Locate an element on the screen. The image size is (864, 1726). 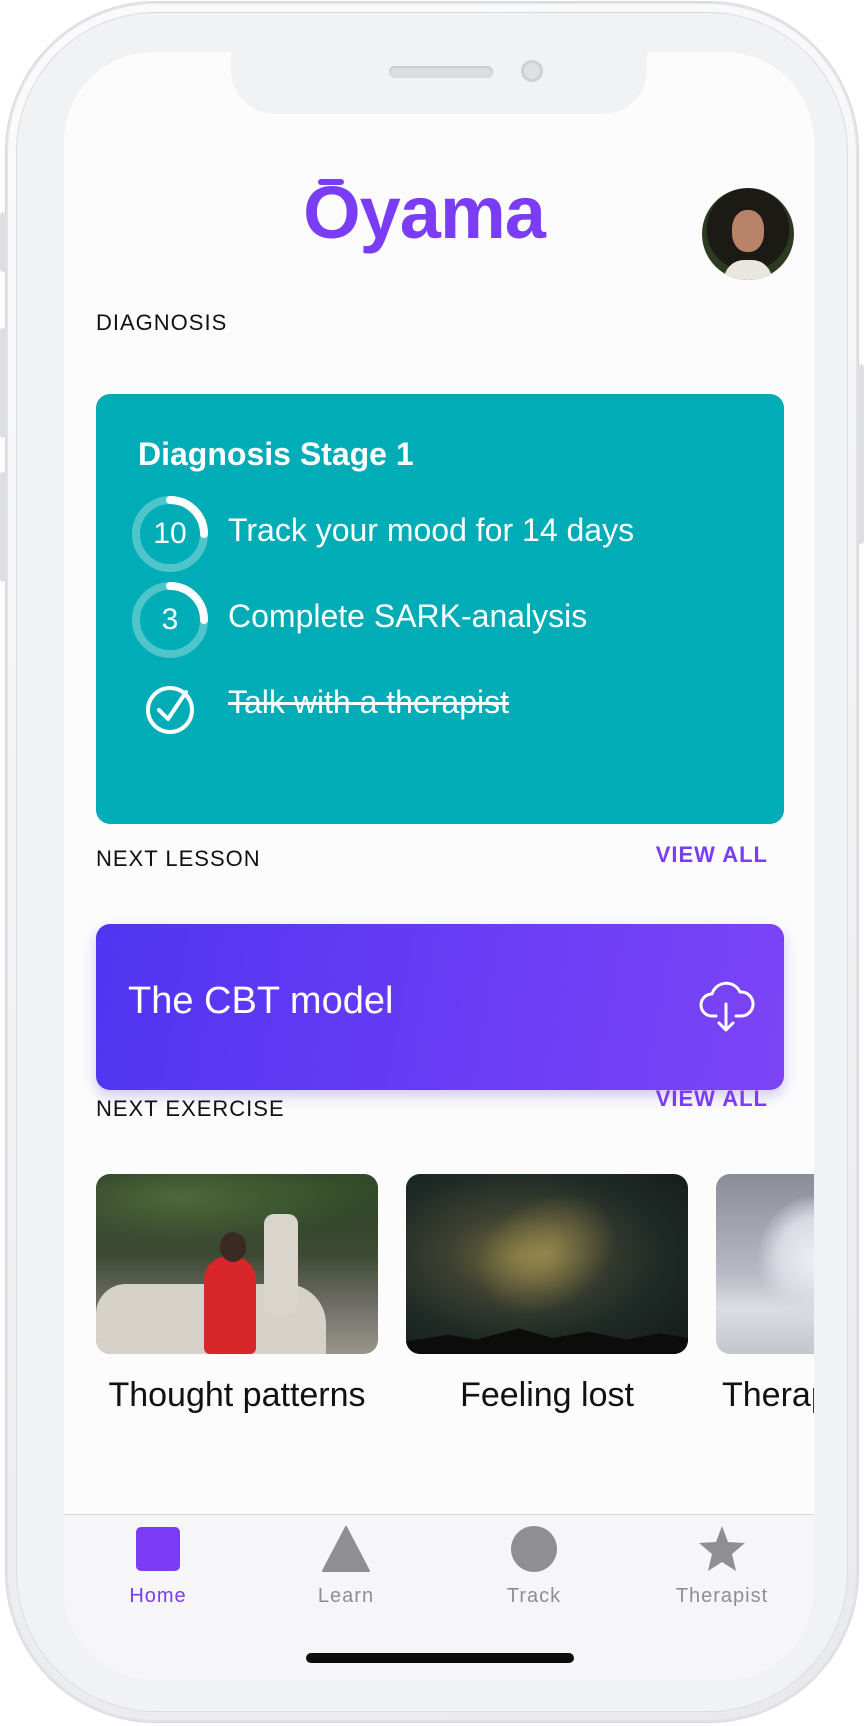
mountain-silhouette is located at coordinates (547, 1341).